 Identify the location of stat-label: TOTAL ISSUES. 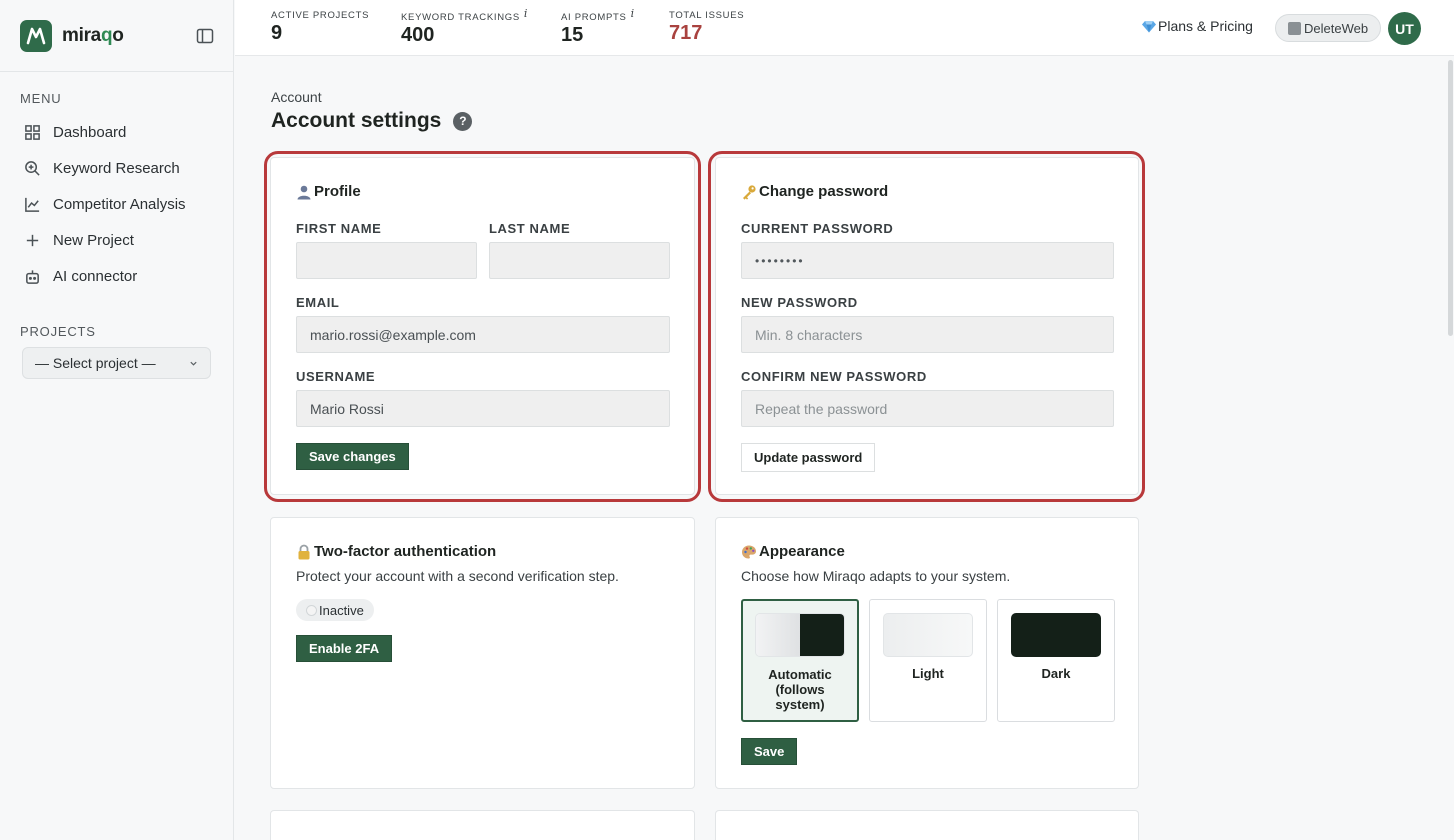
(707, 15).